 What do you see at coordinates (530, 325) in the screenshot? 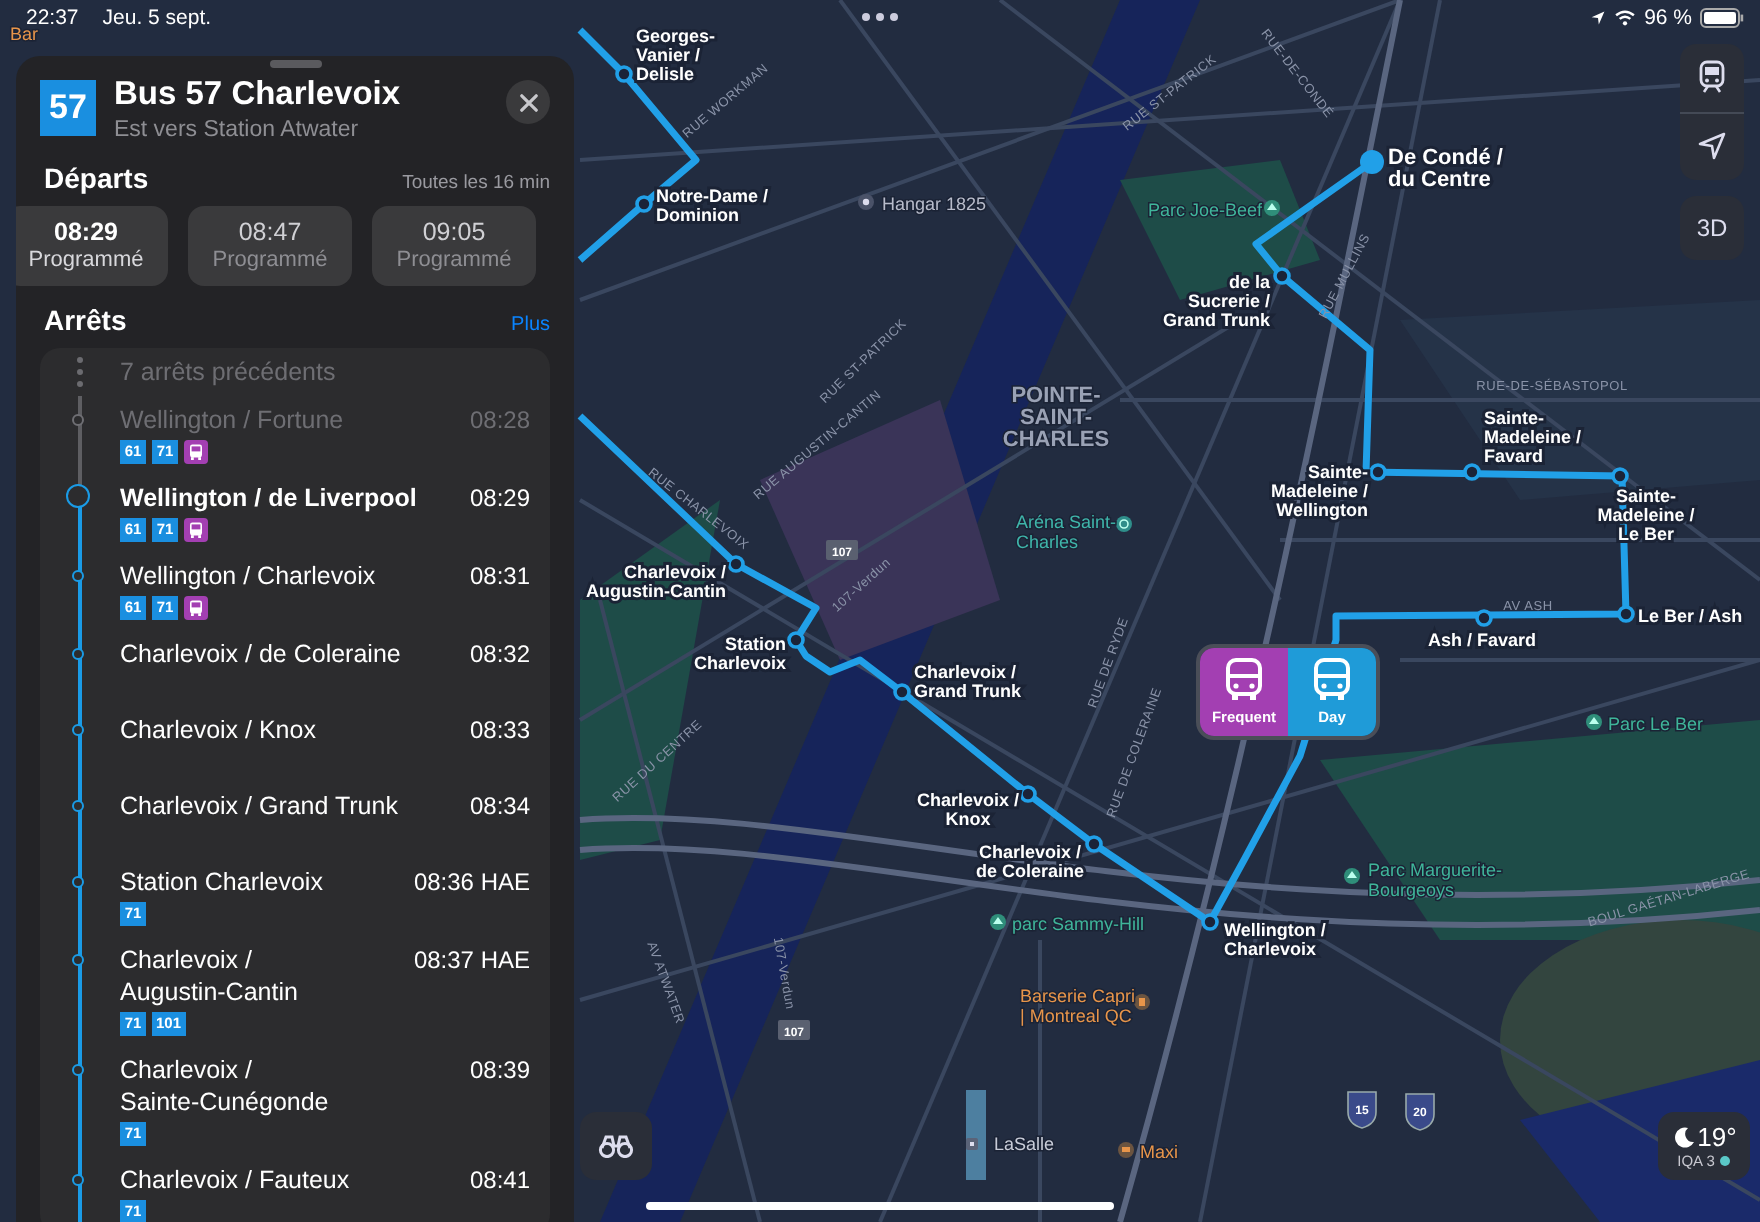
I see `more-link: Plus` at bounding box center [530, 325].